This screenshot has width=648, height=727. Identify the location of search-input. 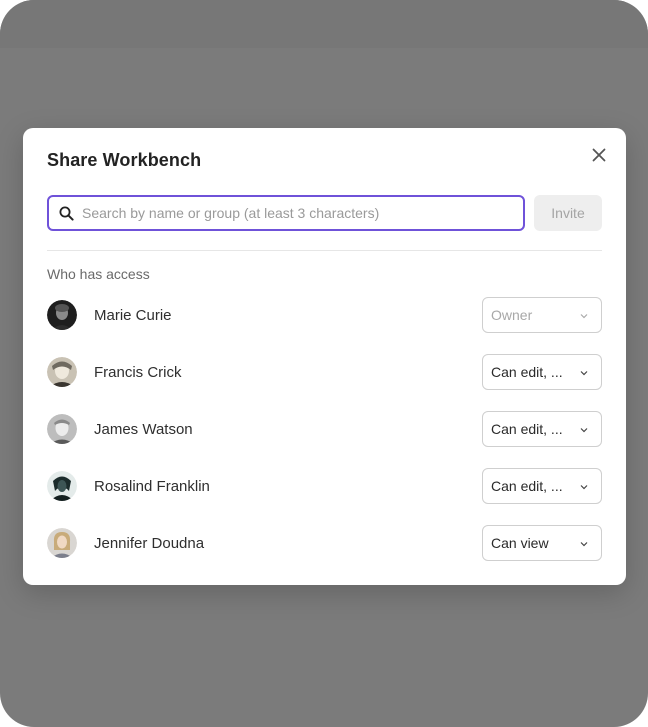
(292, 213).